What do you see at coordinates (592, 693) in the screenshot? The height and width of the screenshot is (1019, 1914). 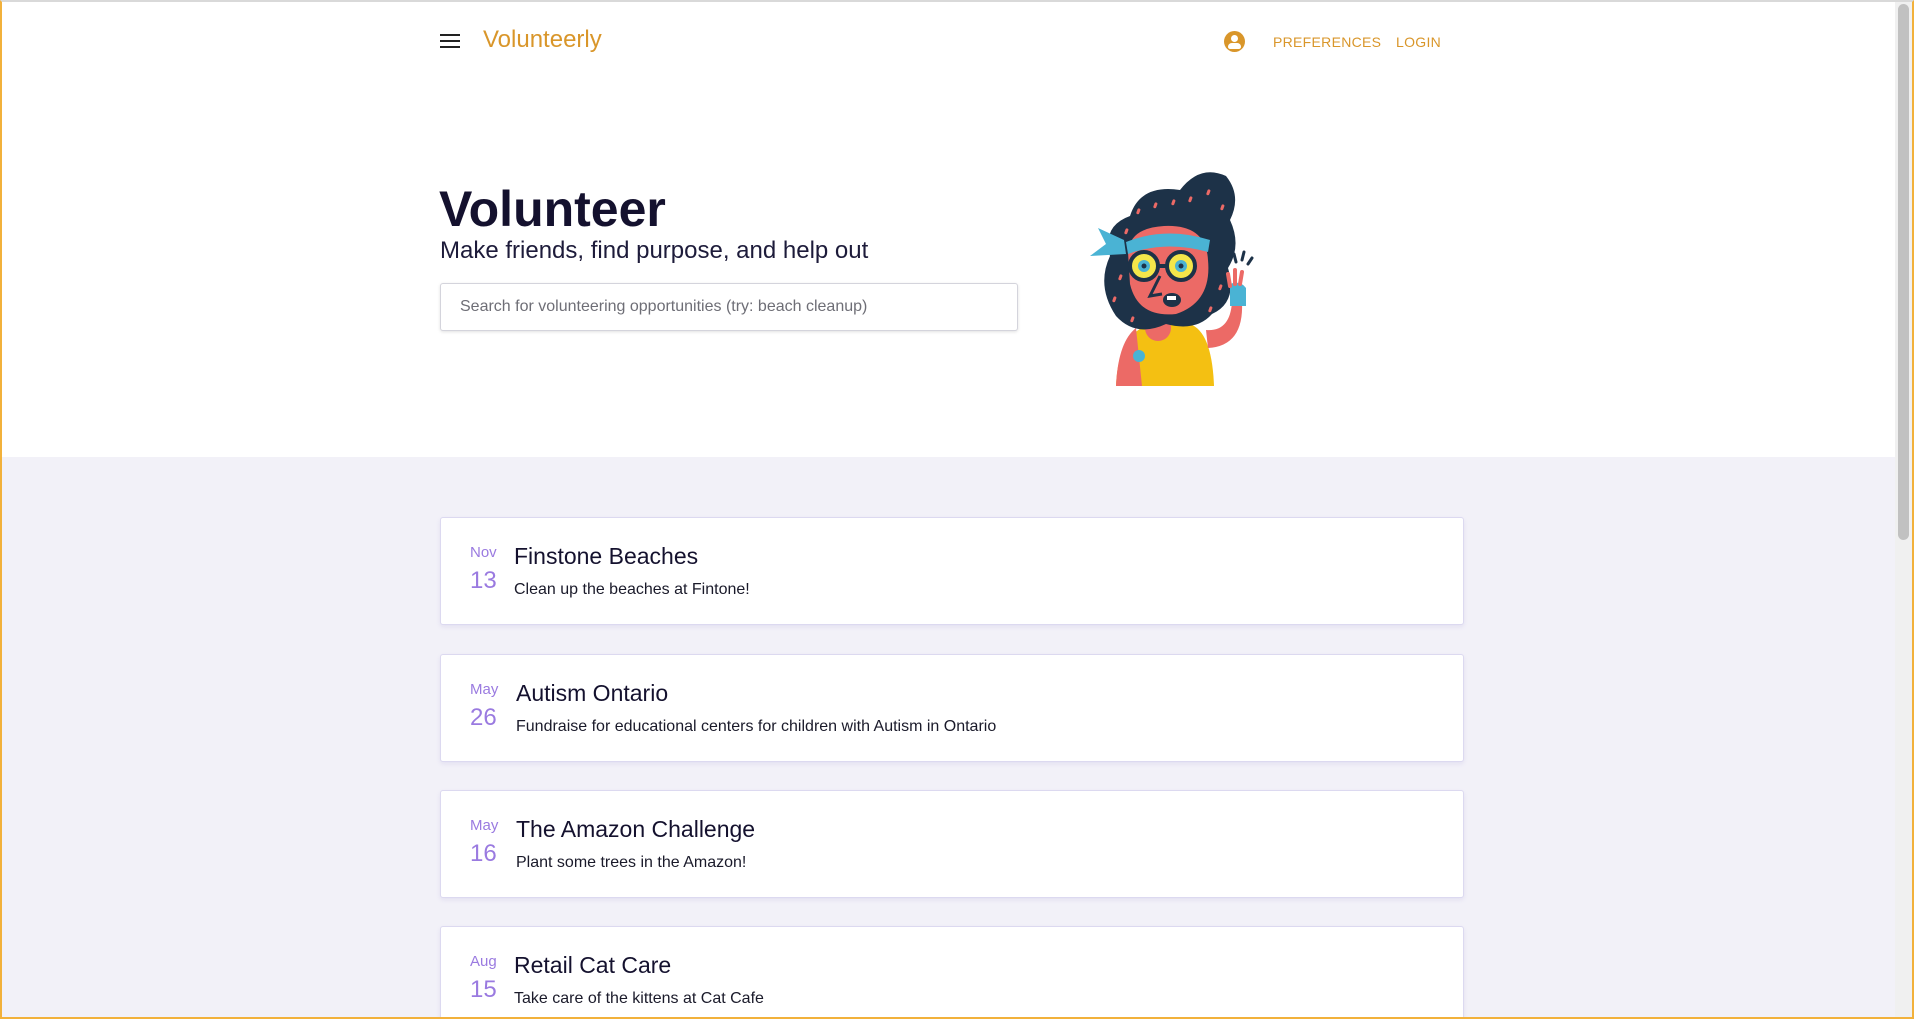 I see `card-title: Autism Ontario` at bounding box center [592, 693].